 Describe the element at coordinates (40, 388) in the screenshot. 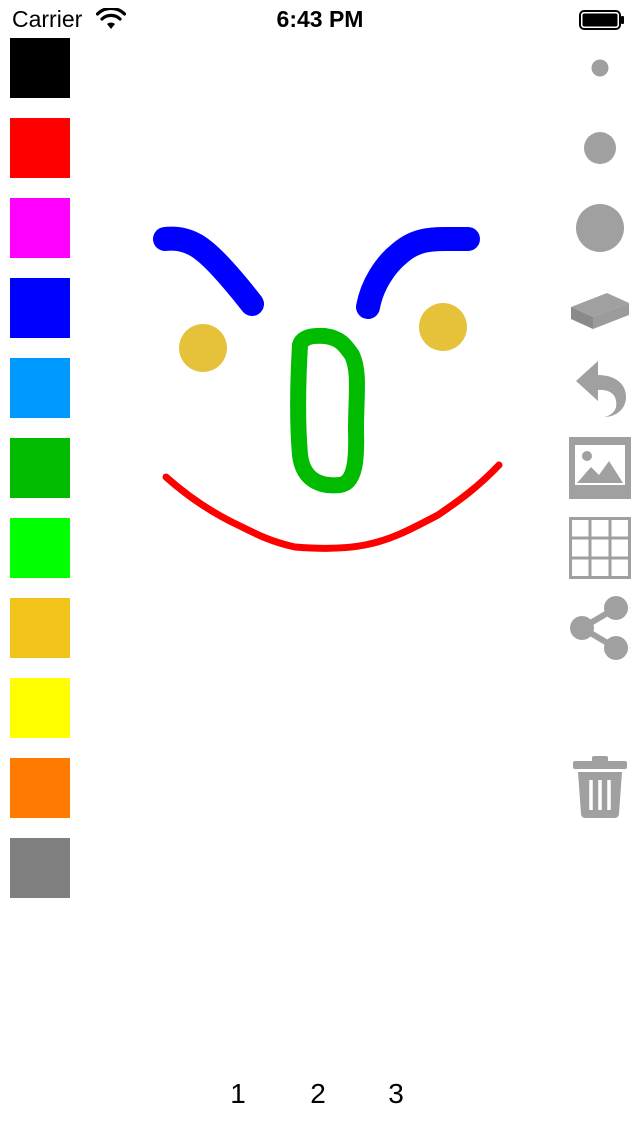

I see `color-swatch-sky-blue` at that location.